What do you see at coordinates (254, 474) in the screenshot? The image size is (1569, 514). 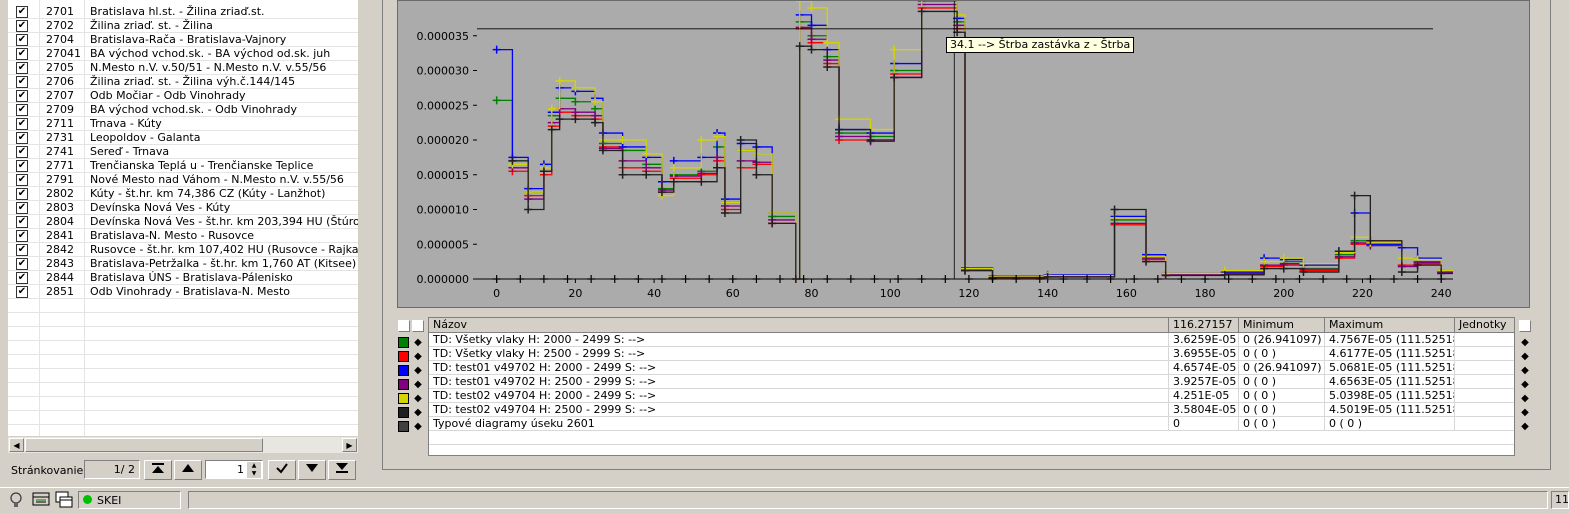 I see `spin-down-icon: ▼` at bounding box center [254, 474].